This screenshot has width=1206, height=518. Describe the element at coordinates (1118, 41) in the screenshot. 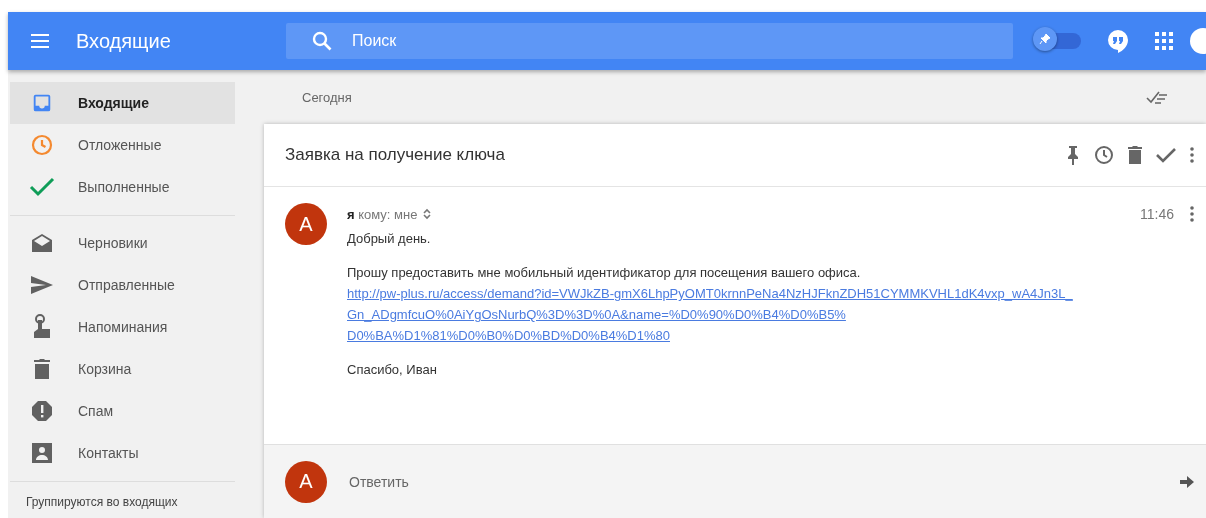

I see `quote-bubble-icon` at that location.